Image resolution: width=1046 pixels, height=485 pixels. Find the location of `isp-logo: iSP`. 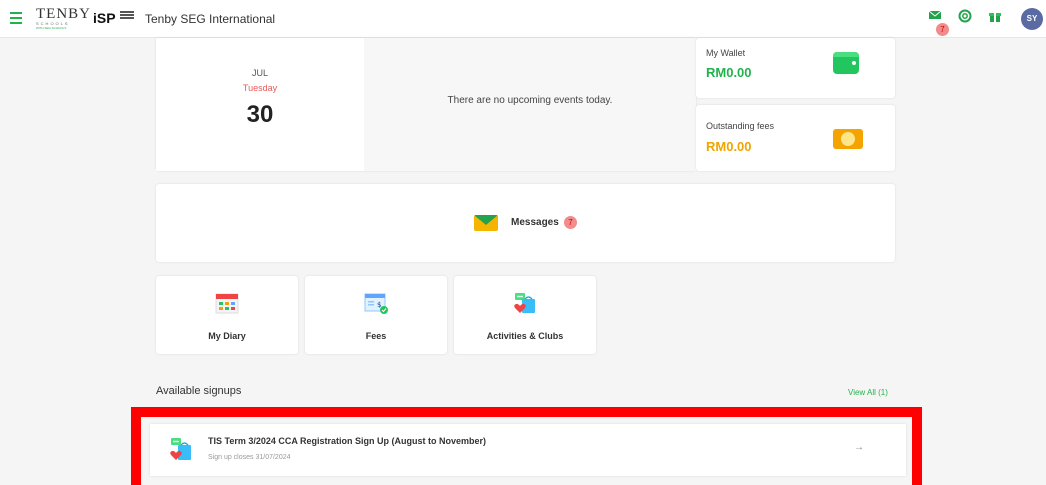

isp-logo: iSP is located at coordinates (104, 18).